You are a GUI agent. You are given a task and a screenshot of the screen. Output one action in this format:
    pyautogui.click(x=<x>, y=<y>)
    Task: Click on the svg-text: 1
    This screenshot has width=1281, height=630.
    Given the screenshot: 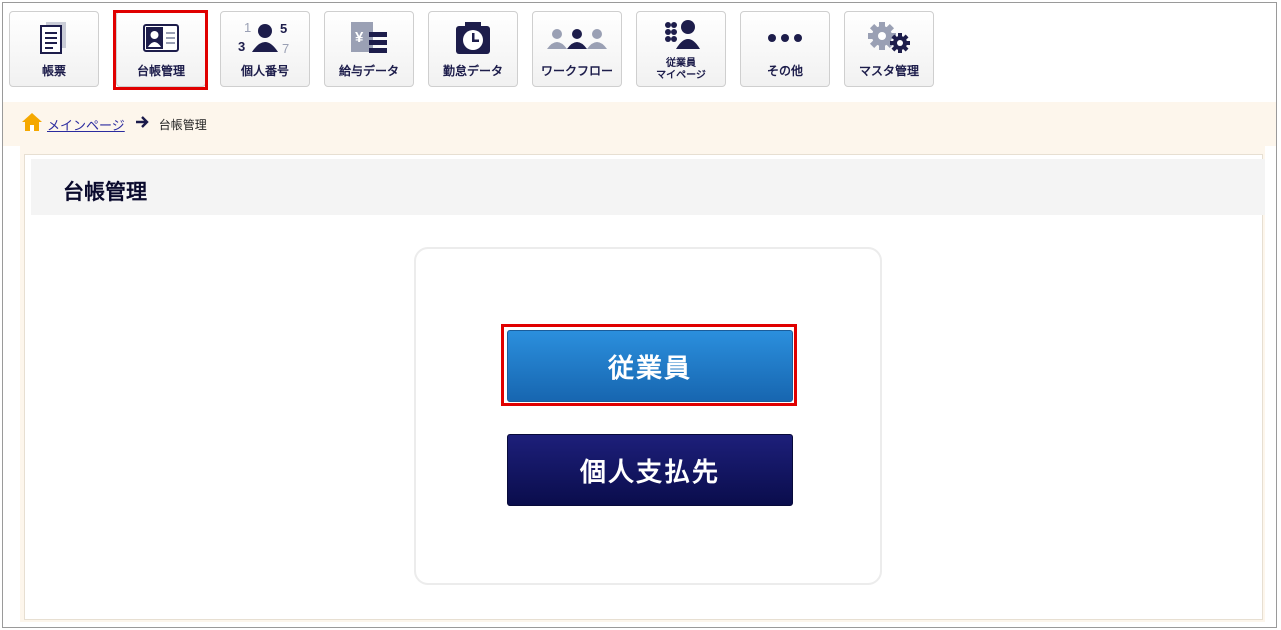 What is the action you would take?
    pyautogui.click(x=247, y=27)
    